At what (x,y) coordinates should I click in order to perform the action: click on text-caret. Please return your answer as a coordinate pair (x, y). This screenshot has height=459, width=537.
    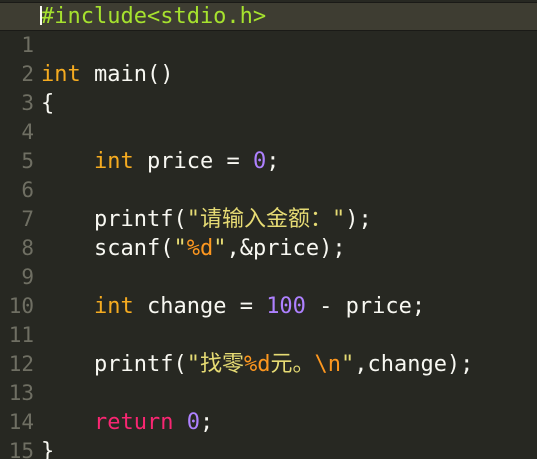
    Looking at the image, I should click on (41, 15).